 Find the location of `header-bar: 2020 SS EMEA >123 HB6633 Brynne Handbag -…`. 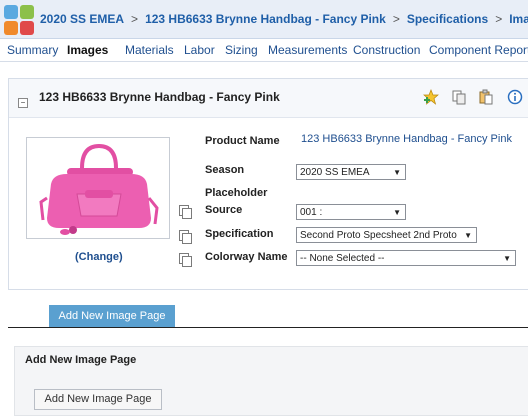

header-bar: 2020 SS EMEA >123 HB6633 Brynne Handbag -… is located at coordinates (264, 19).